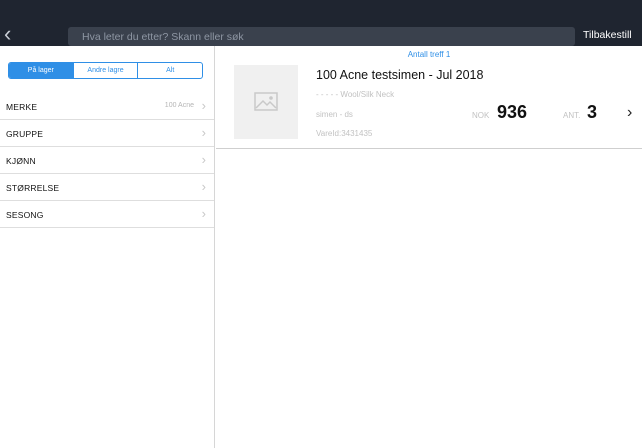  What do you see at coordinates (21, 161) in the screenshot?
I see `filter-label: KJØNN` at bounding box center [21, 161].